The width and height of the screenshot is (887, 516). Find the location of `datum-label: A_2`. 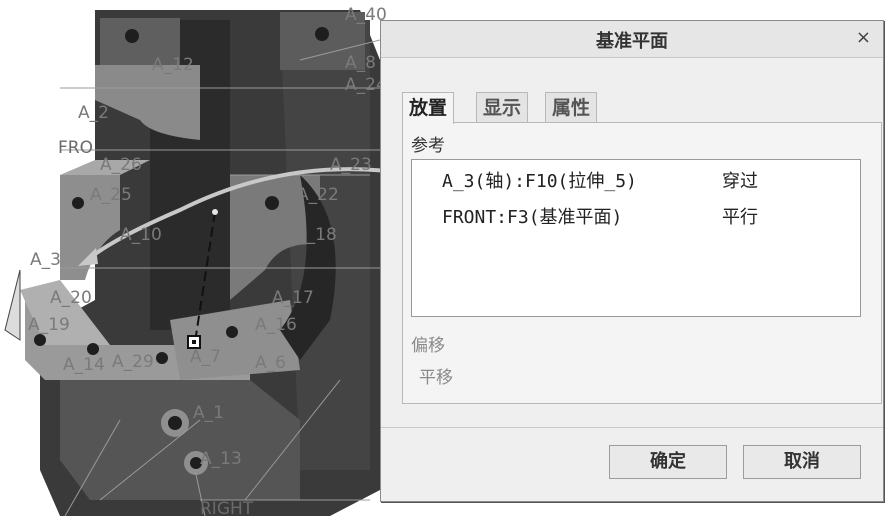

datum-label: A_2 is located at coordinates (93, 113).